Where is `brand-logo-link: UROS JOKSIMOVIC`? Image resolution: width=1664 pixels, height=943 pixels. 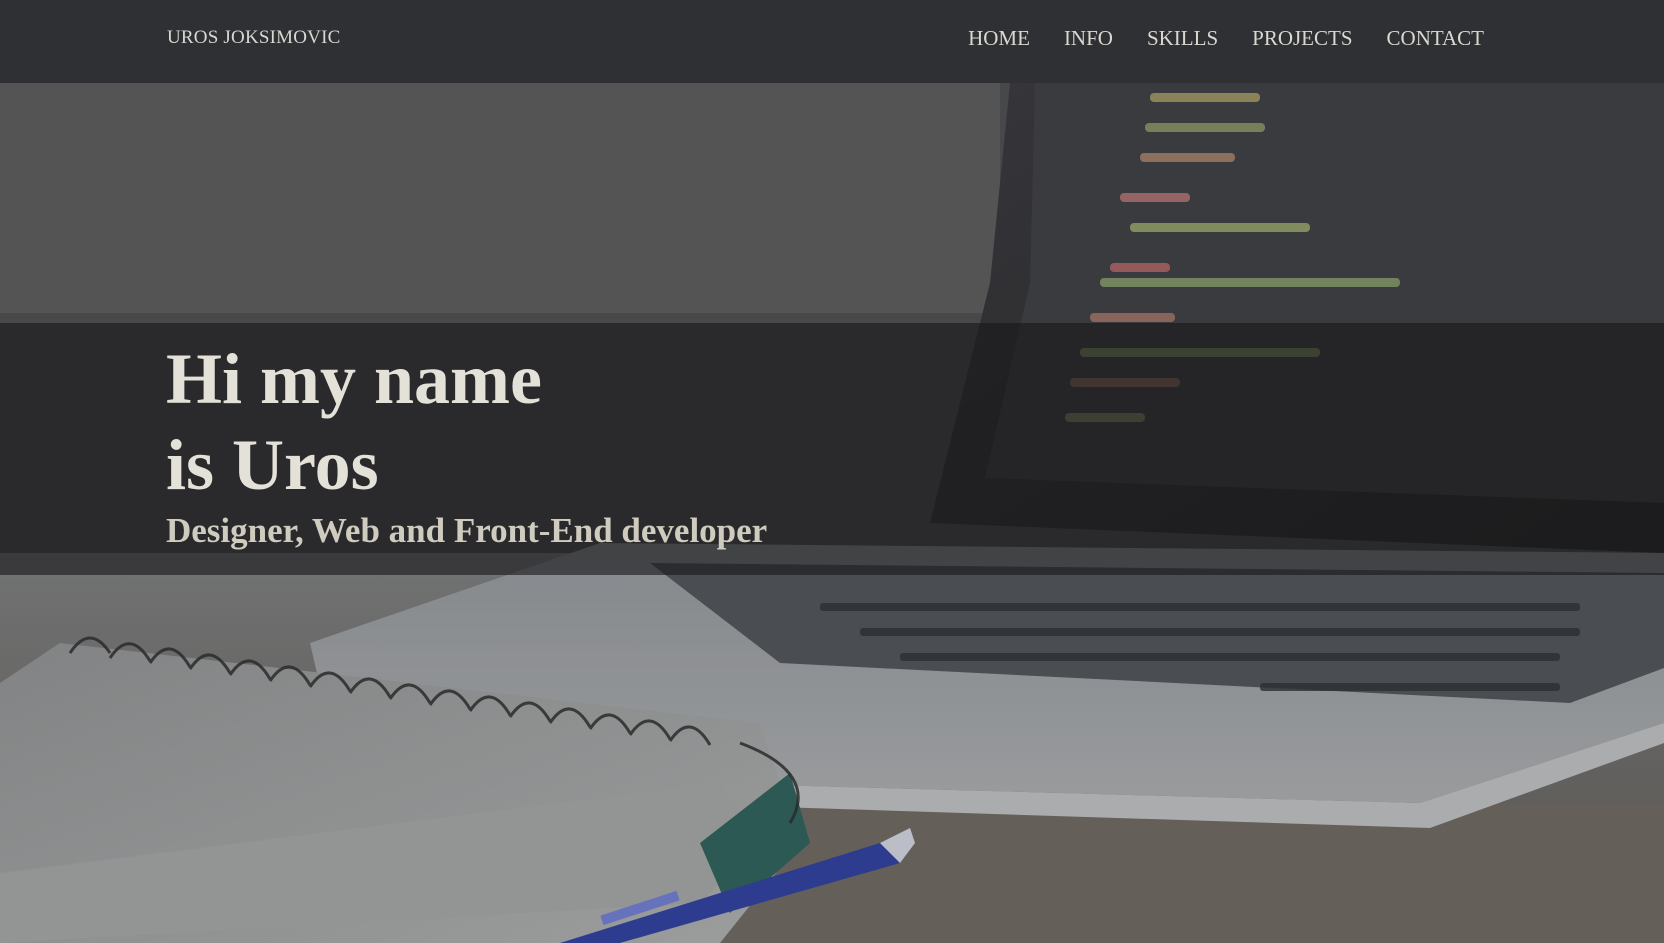 brand-logo-link: UROS JOKSIMOVIC is located at coordinates (254, 38).